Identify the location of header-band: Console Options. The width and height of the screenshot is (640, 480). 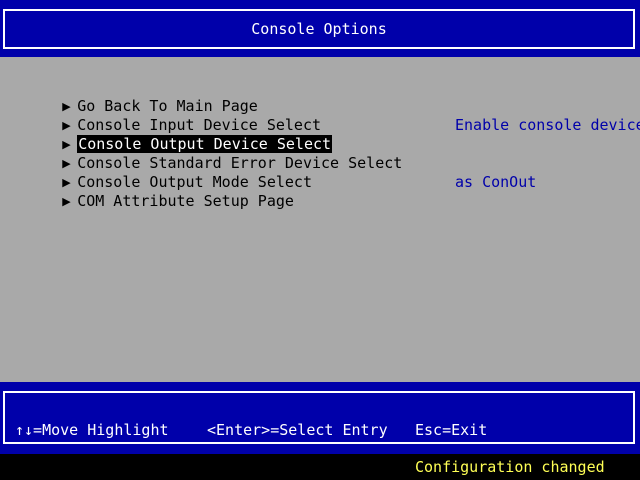
(320, 28).